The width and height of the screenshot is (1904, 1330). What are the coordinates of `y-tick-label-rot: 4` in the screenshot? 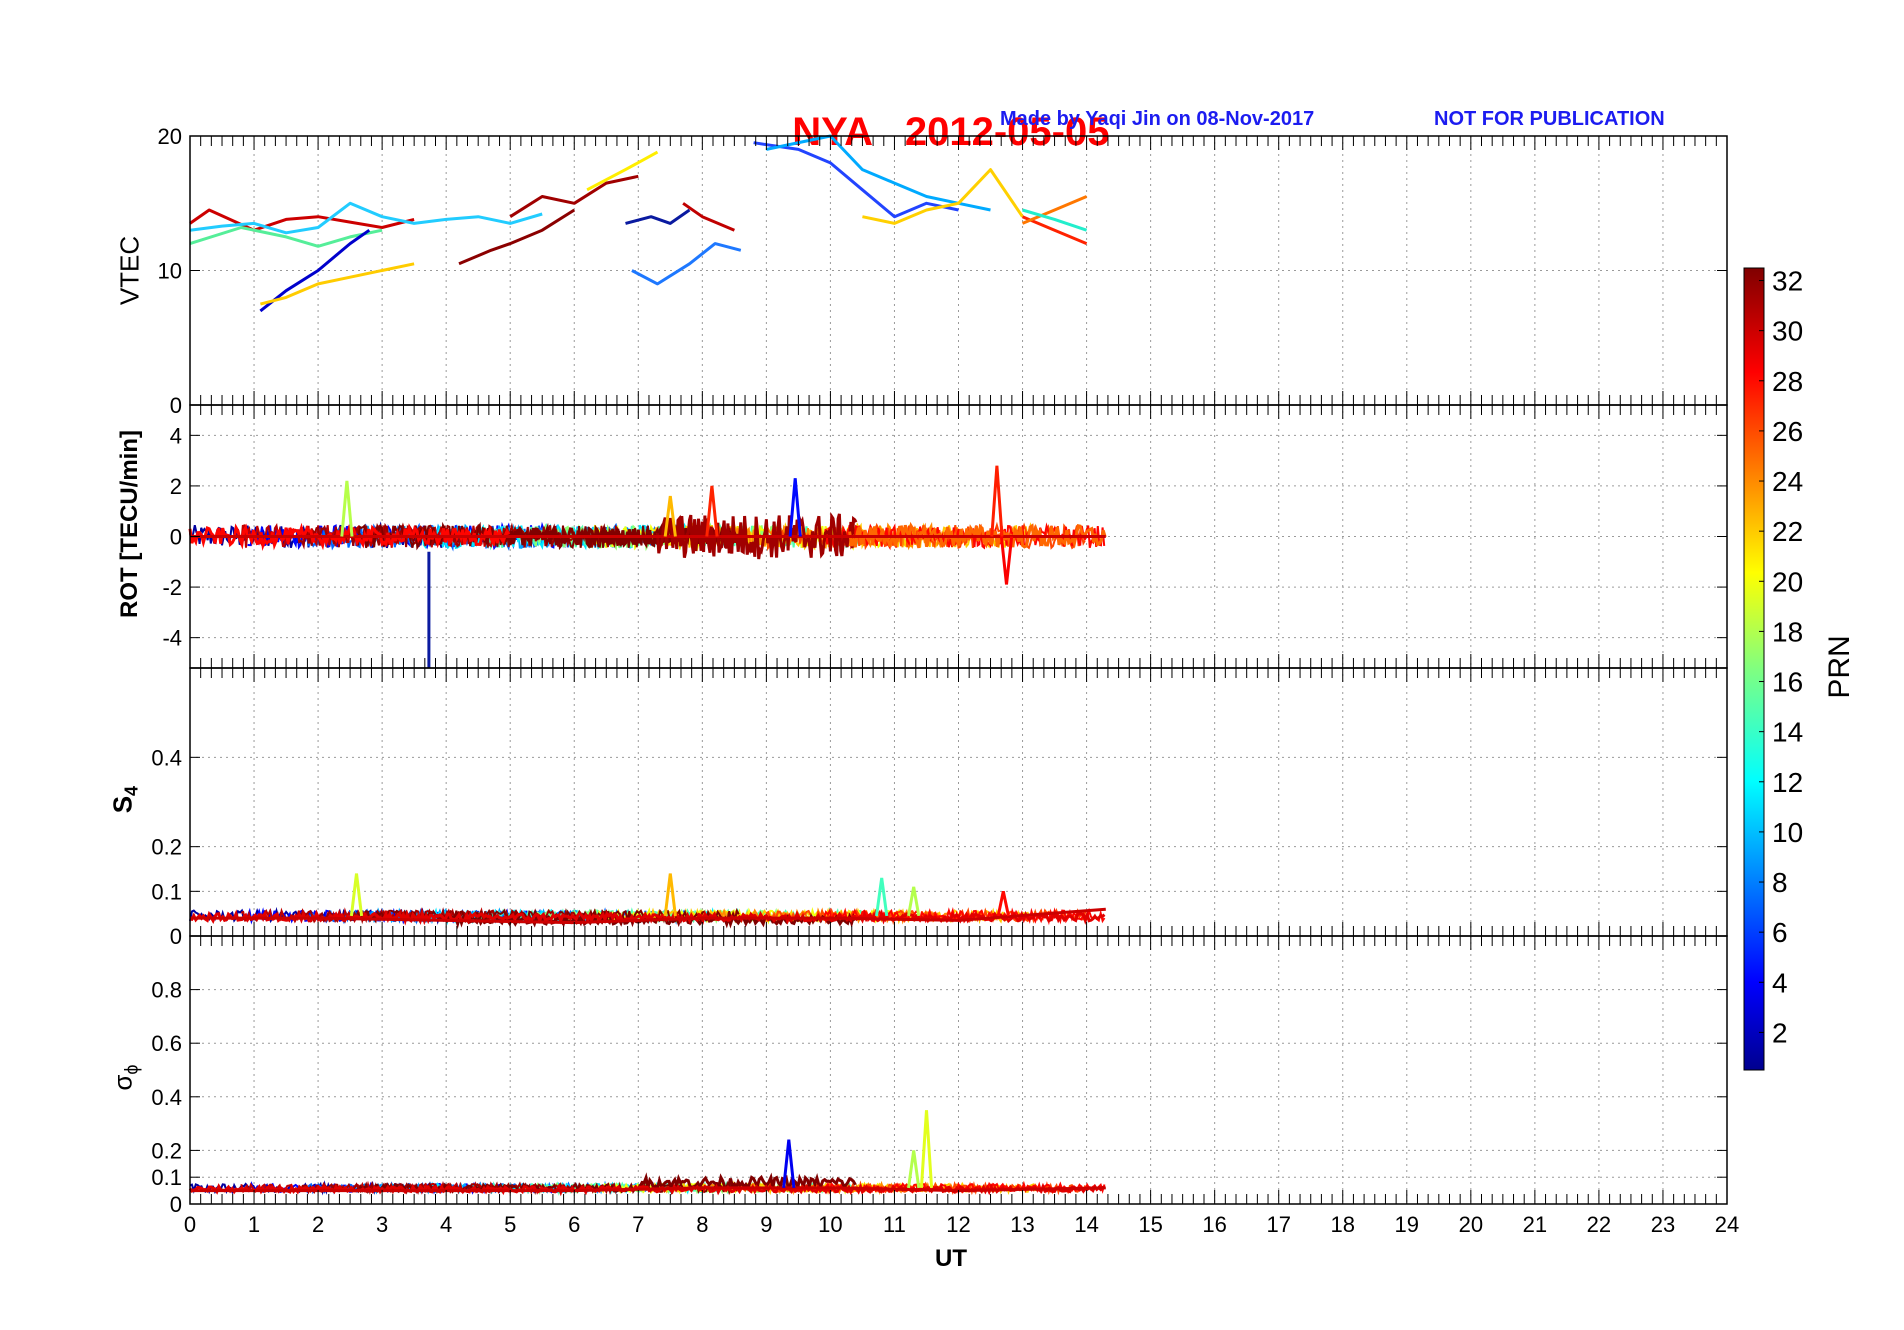 It's located at (176, 435).